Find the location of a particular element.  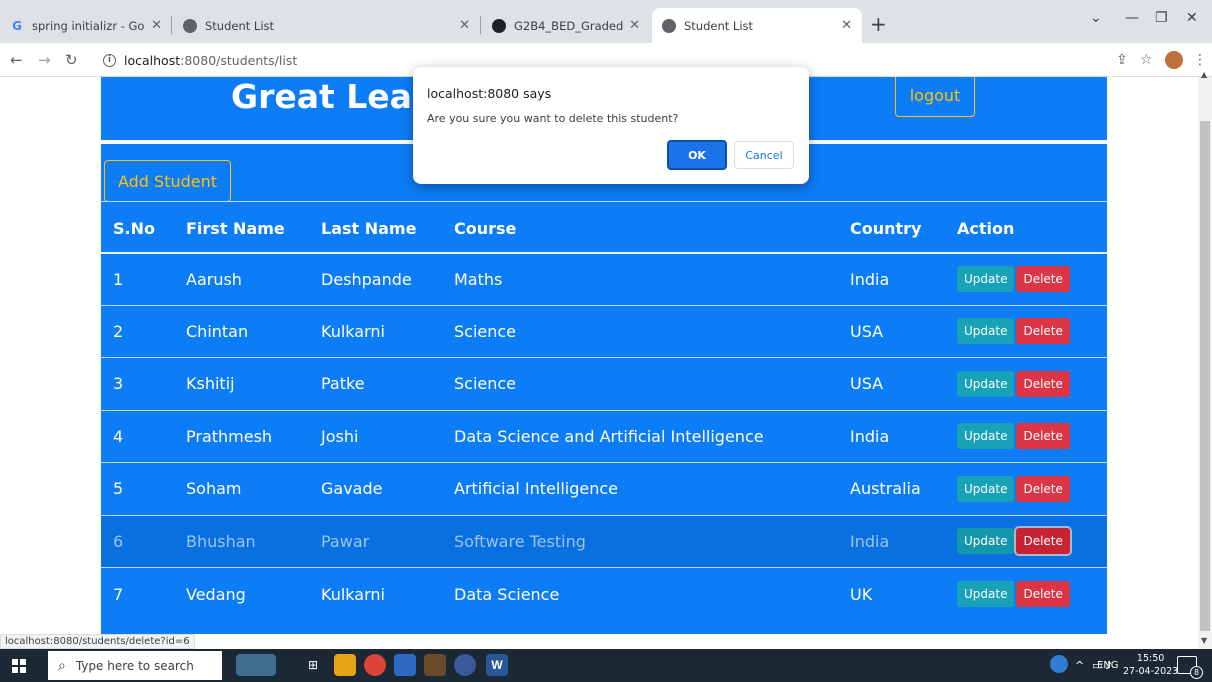

tab-student-list-active: Student List ✕ is located at coordinates (757, 25).